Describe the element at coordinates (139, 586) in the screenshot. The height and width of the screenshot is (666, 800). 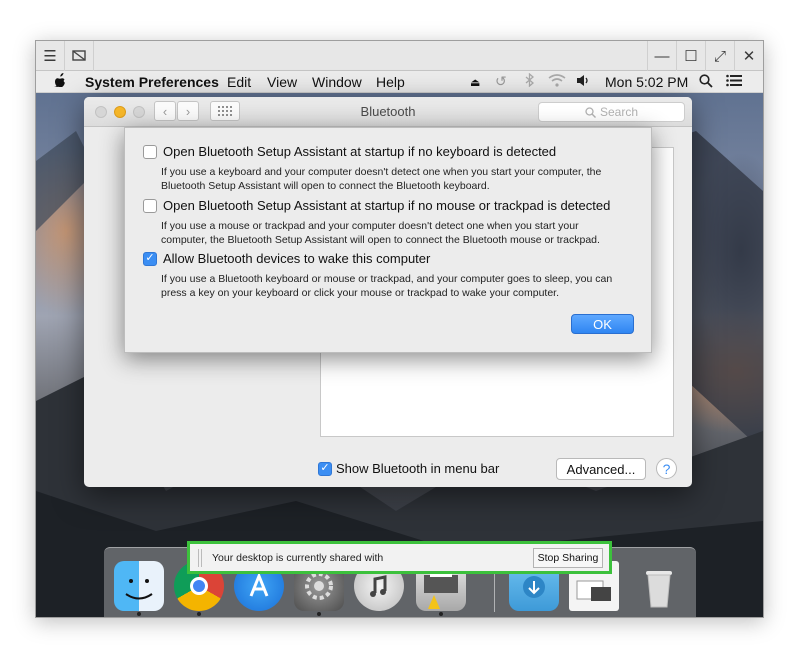
I see `finder-icon` at that location.